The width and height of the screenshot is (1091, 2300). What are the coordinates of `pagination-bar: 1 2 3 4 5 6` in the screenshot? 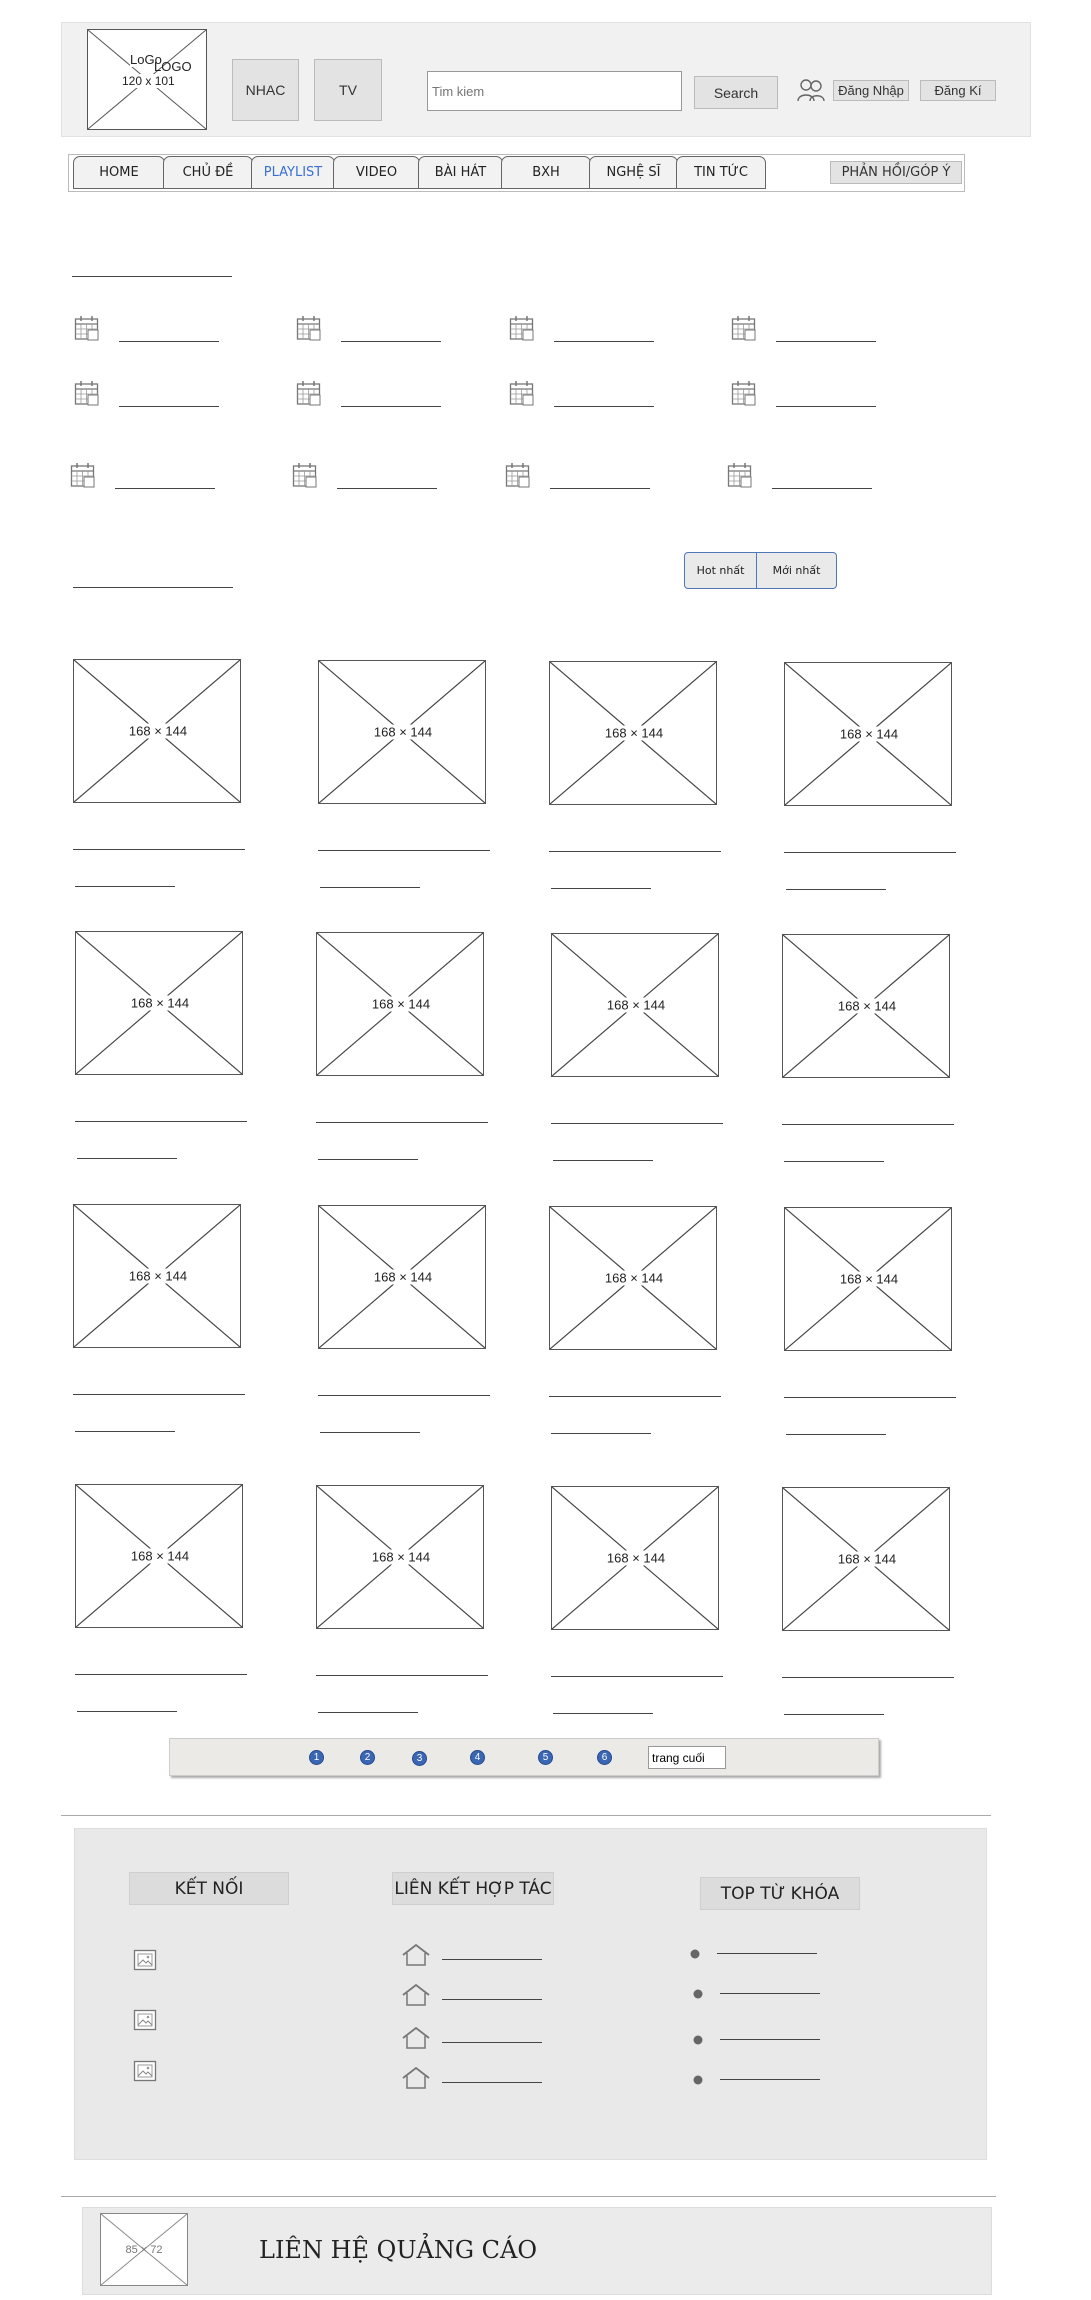 It's located at (524, 1757).